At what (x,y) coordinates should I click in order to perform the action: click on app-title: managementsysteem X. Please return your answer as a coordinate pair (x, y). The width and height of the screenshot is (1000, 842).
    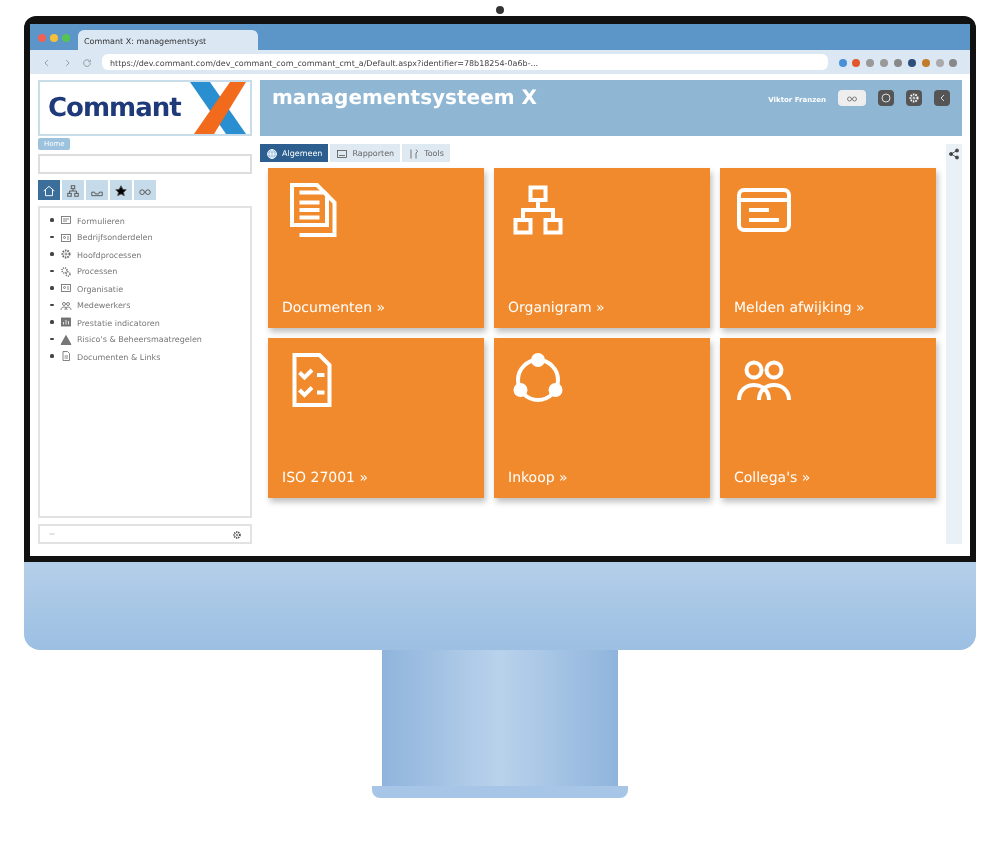
    Looking at the image, I should click on (405, 99).